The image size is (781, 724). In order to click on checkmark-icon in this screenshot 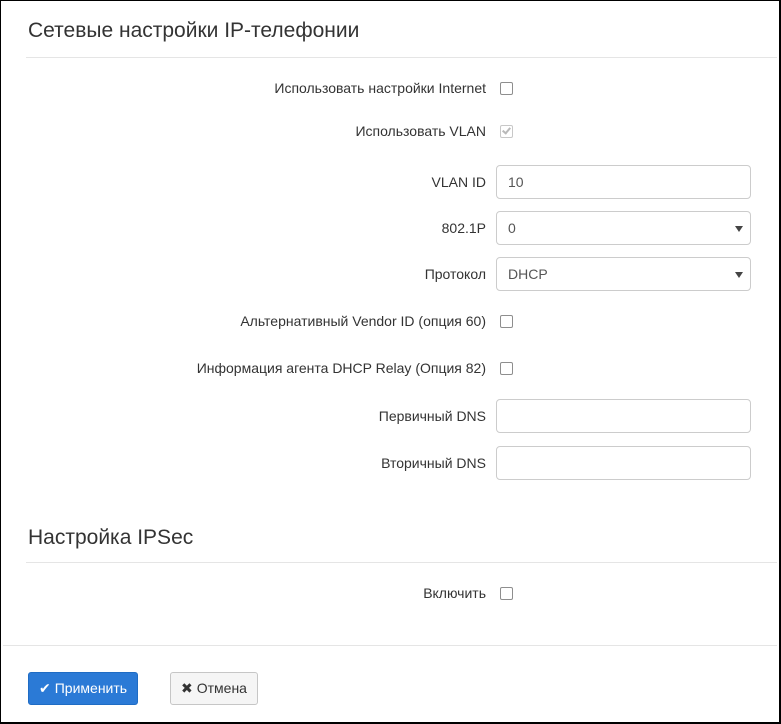, I will do `click(506, 130)`.